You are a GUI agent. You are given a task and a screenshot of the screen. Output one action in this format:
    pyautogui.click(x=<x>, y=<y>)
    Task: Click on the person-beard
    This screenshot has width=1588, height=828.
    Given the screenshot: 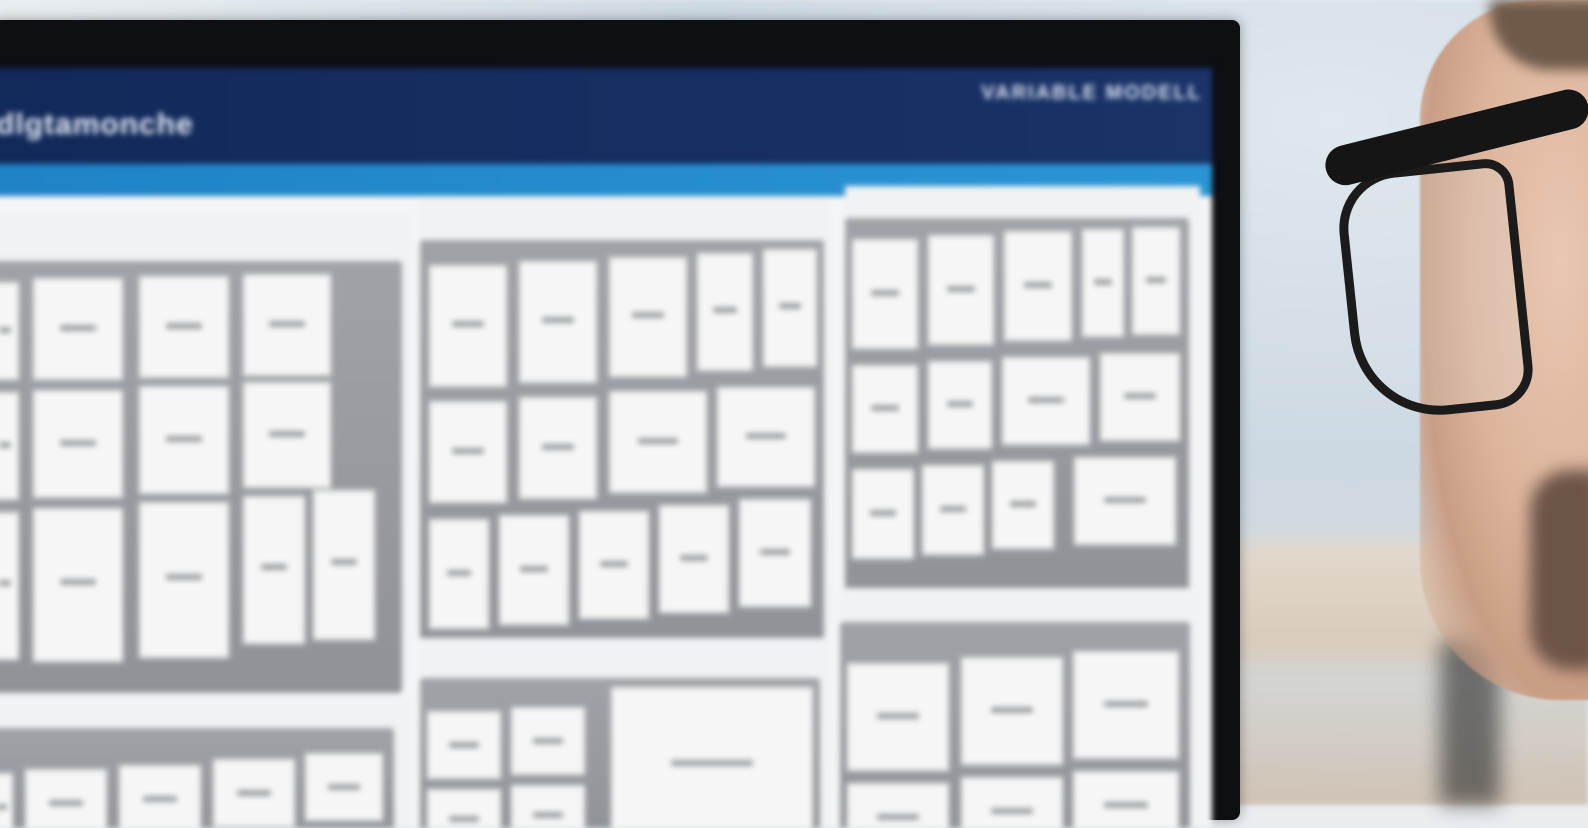 What is the action you would take?
    pyautogui.click(x=1559, y=570)
    